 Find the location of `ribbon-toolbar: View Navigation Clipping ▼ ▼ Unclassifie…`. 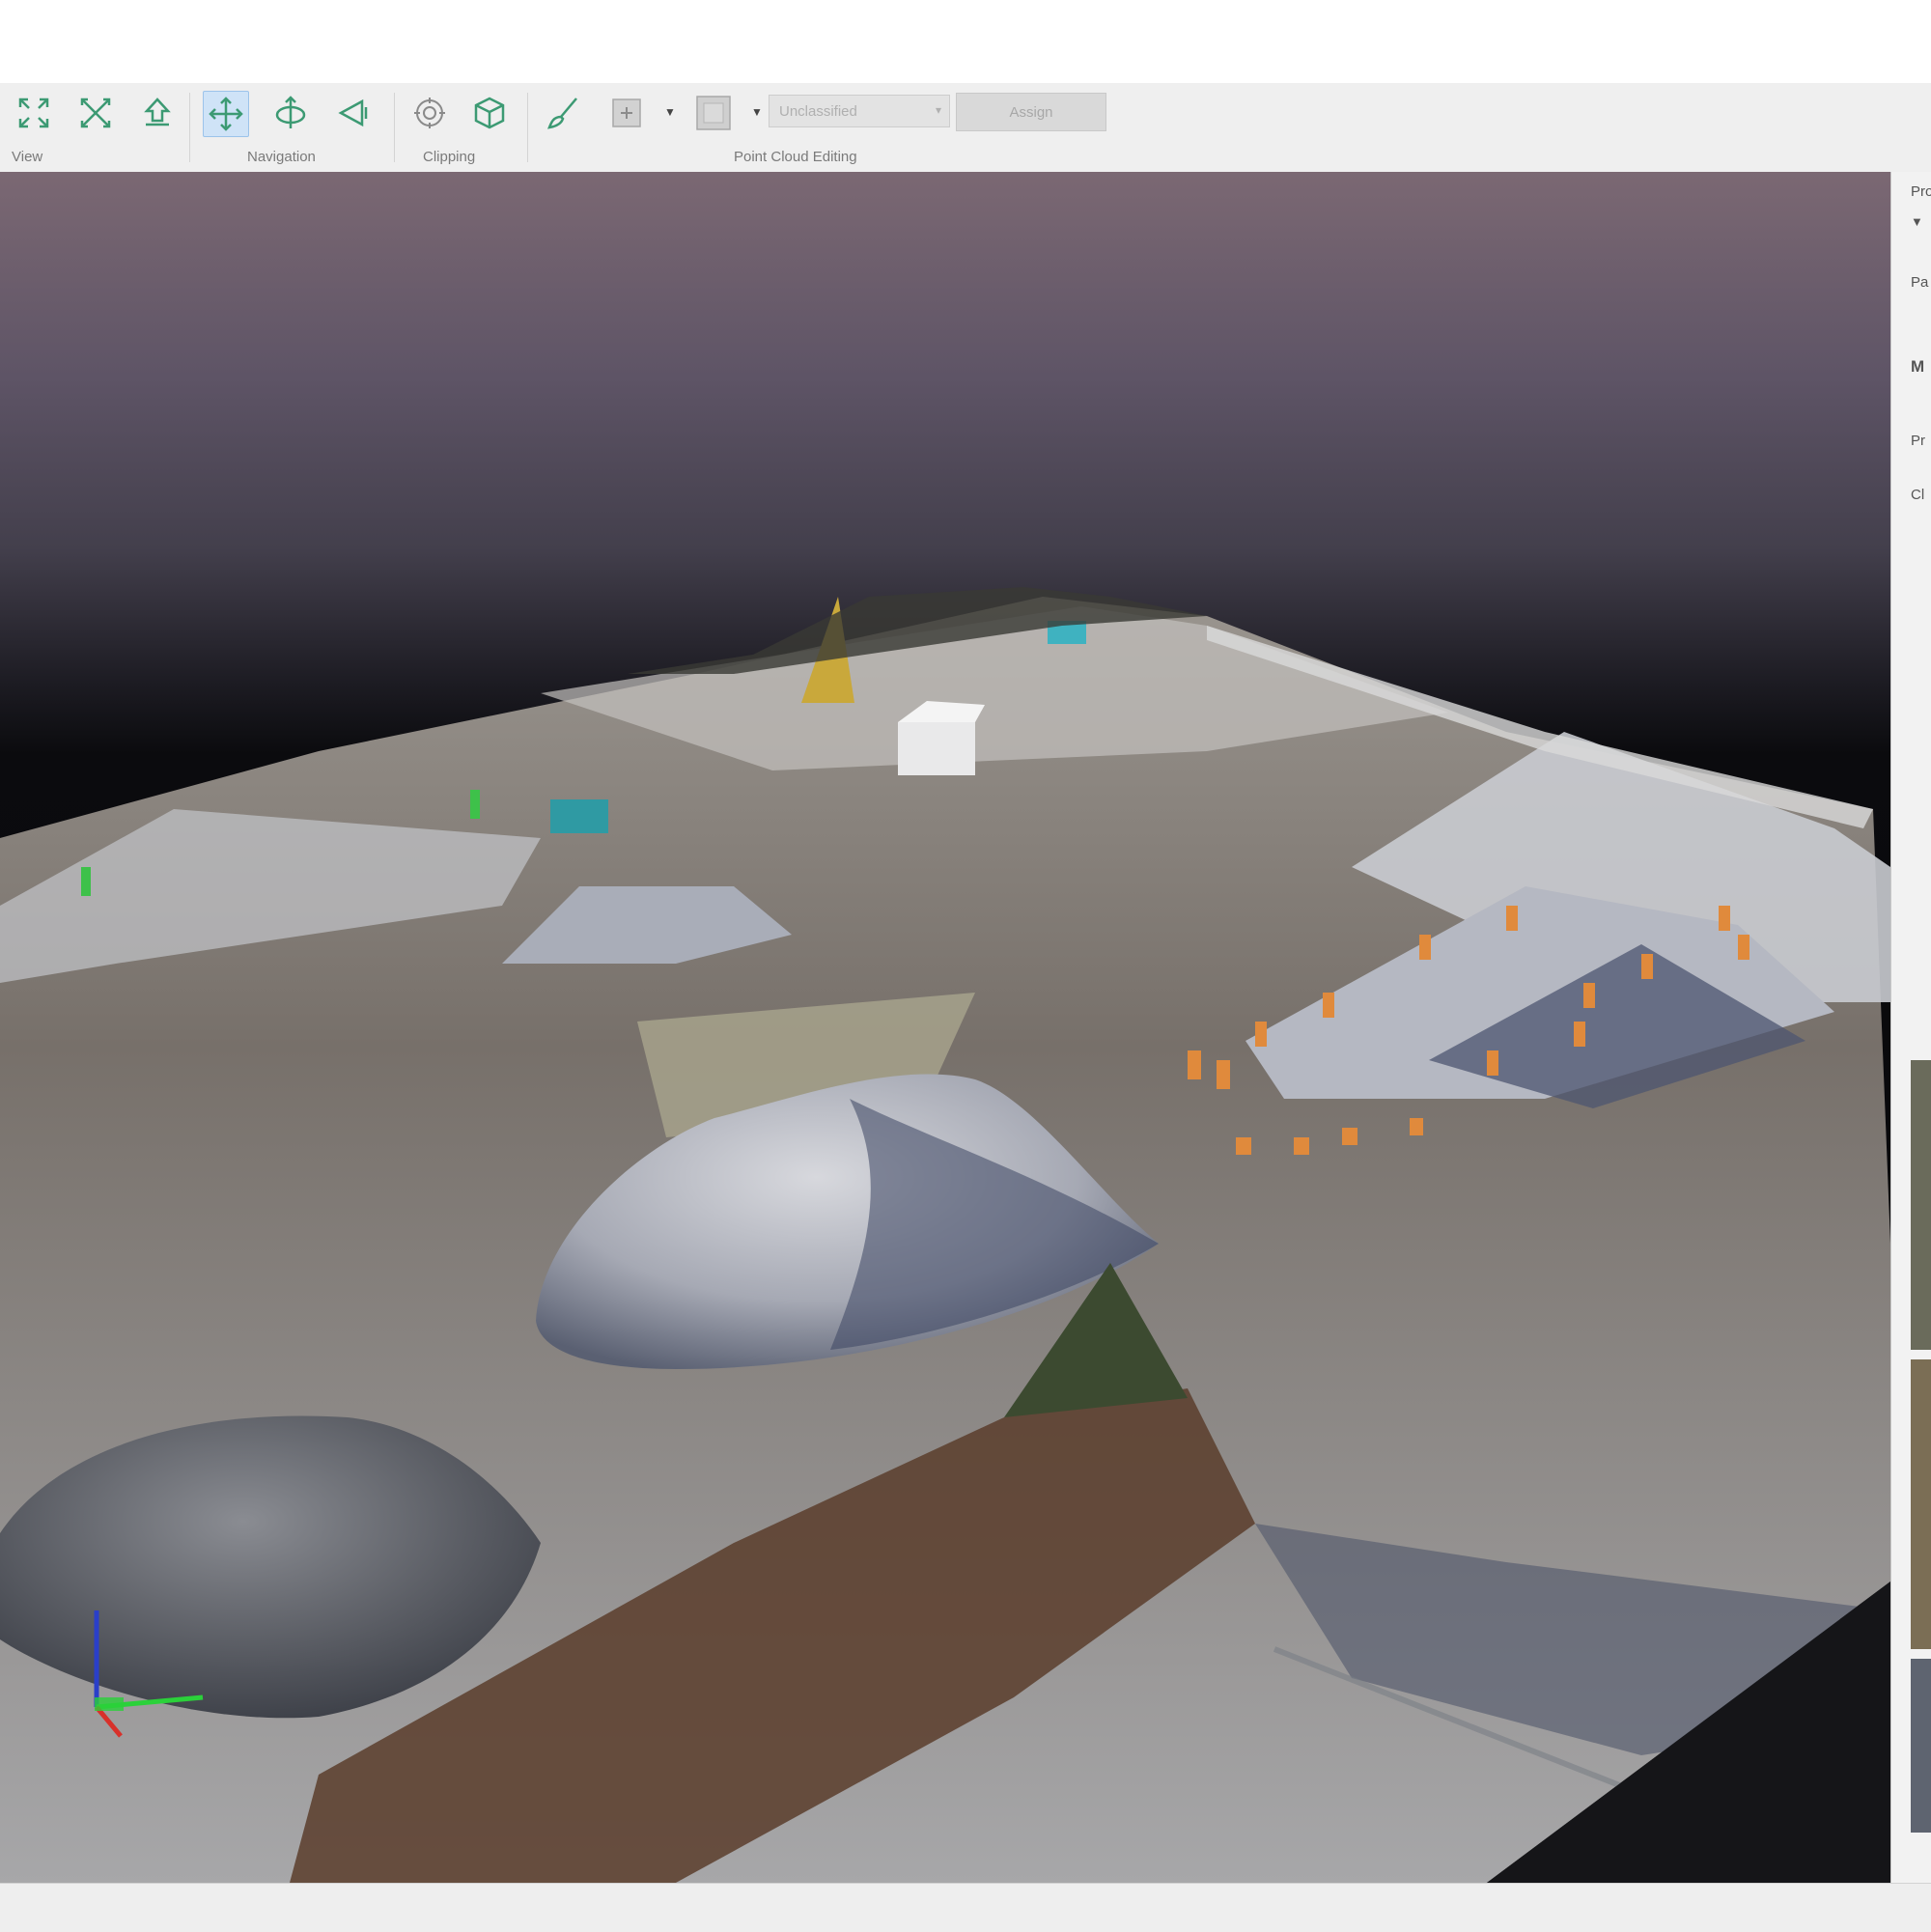

ribbon-toolbar: View Navigation Clipping ▼ ▼ Unclassifie… is located at coordinates (965, 128).